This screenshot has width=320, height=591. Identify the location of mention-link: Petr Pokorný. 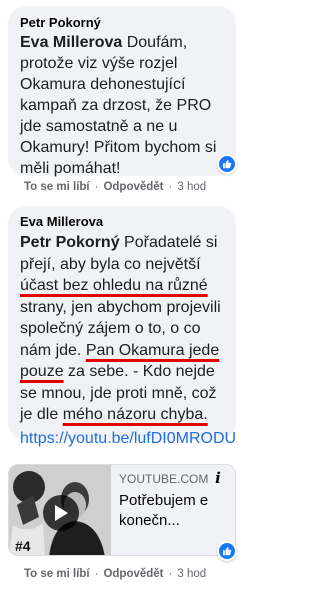
(70, 242).